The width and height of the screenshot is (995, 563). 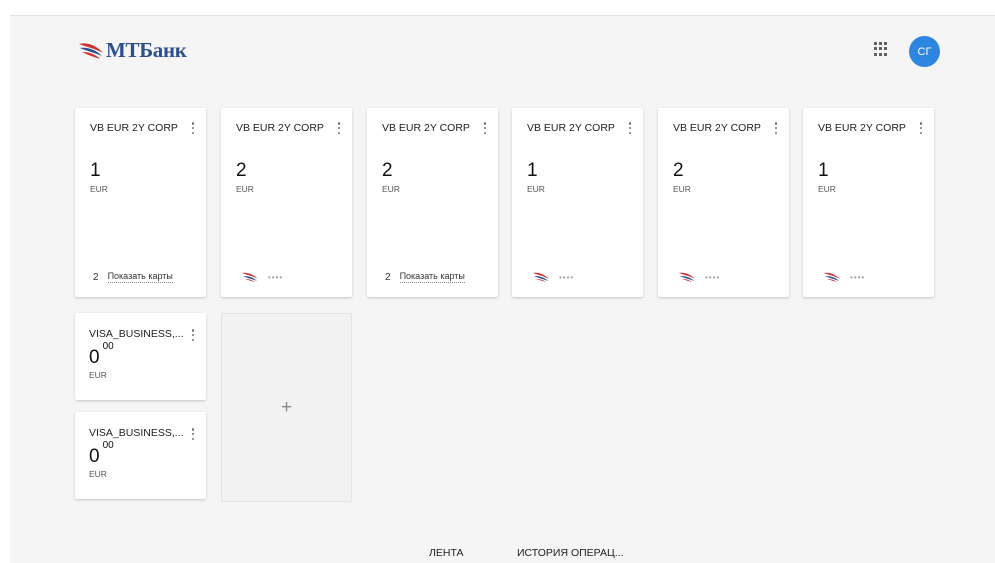 I want to click on account-card: VB EUR 2Y CORP 2 EUR 2 Показать карты, so click(x=432, y=202).